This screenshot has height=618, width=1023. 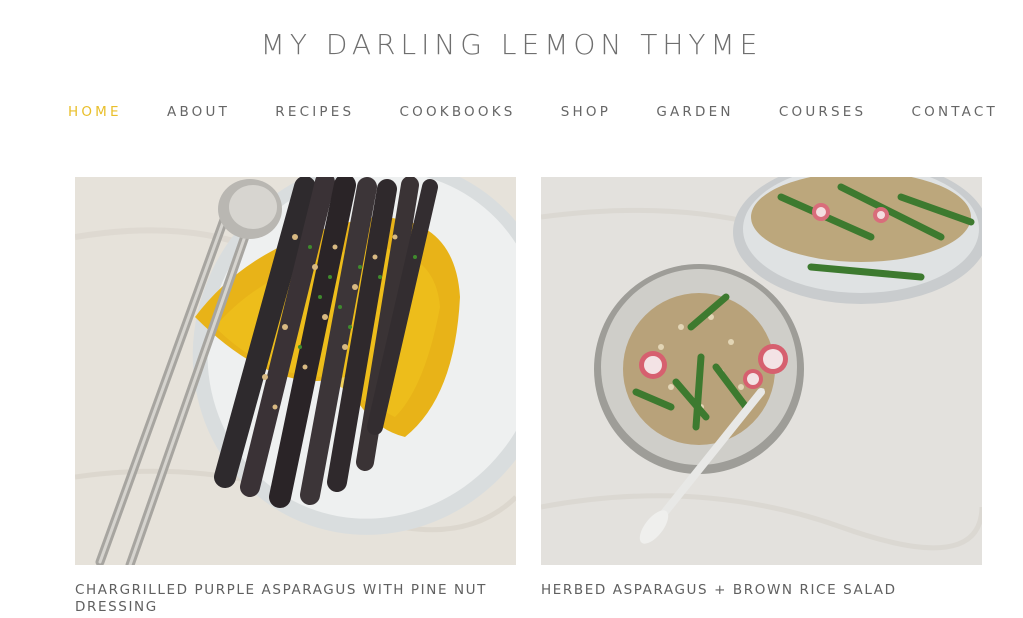 I want to click on nav-item-garden: GARDEN, so click(x=694, y=112).